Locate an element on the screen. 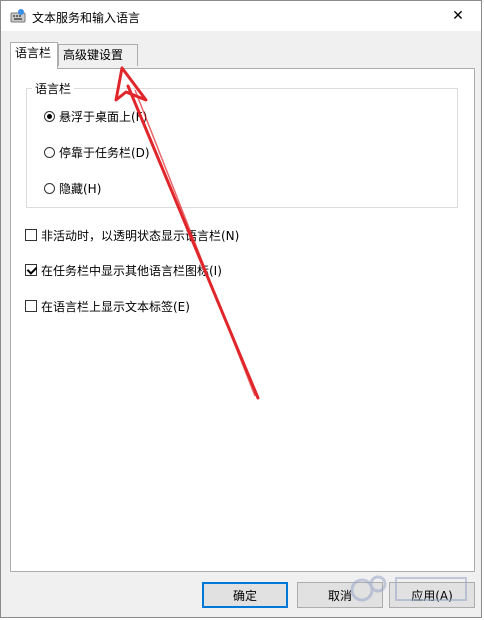 Image resolution: width=484 pixels, height=620 pixels. checkbox-label: 非活动时，以透明状态显示语言栏(N) is located at coordinates (140, 235).